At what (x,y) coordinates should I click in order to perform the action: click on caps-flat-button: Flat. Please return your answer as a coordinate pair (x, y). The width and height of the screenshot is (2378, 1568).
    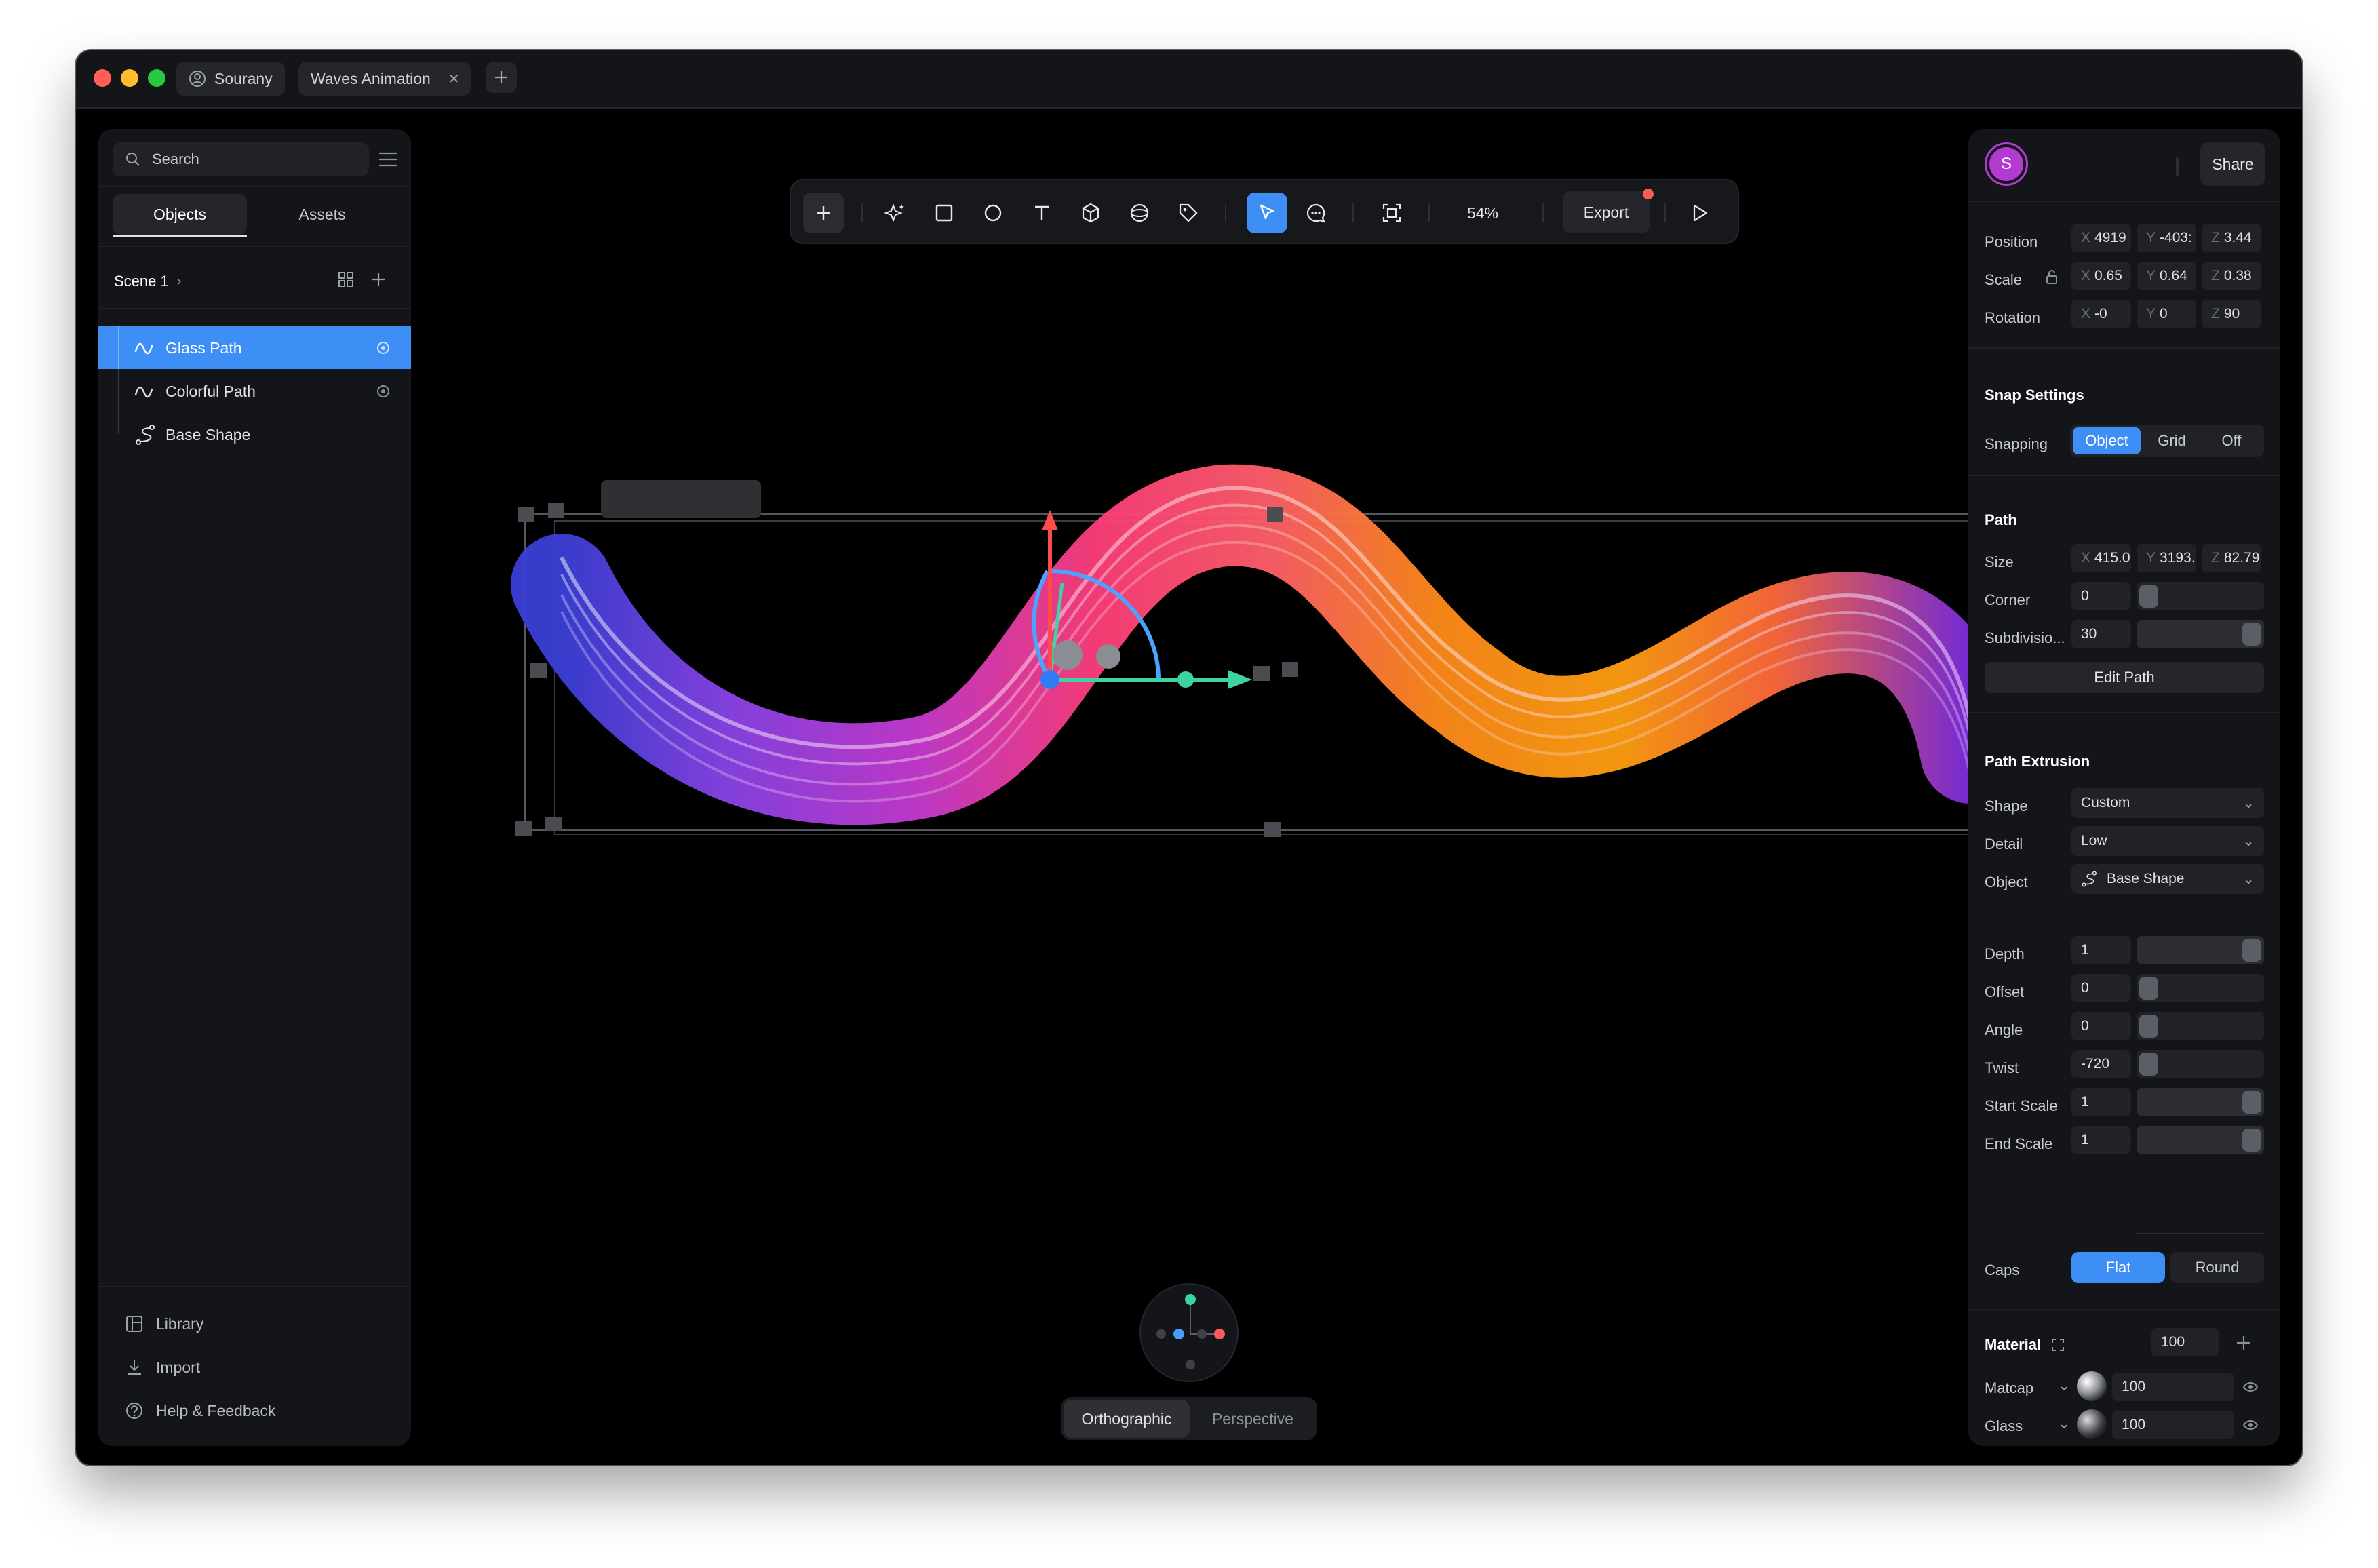
    Looking at the image, I should click on (2118, 1267).